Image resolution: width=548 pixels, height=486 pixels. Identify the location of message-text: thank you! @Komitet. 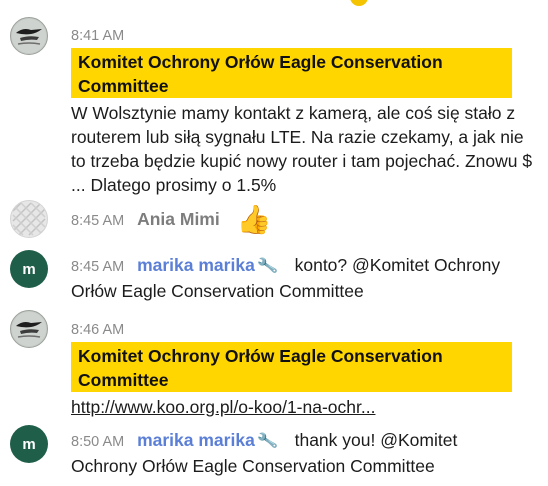
(376, 440).